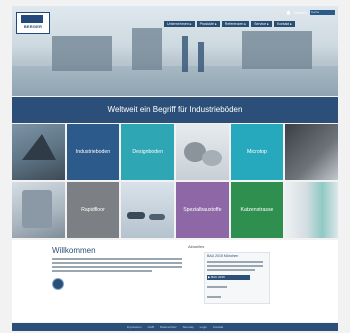 This screenshot has height=333, width=350. I want to click on tile-label: Katzenstrasse, so click(257, 210).